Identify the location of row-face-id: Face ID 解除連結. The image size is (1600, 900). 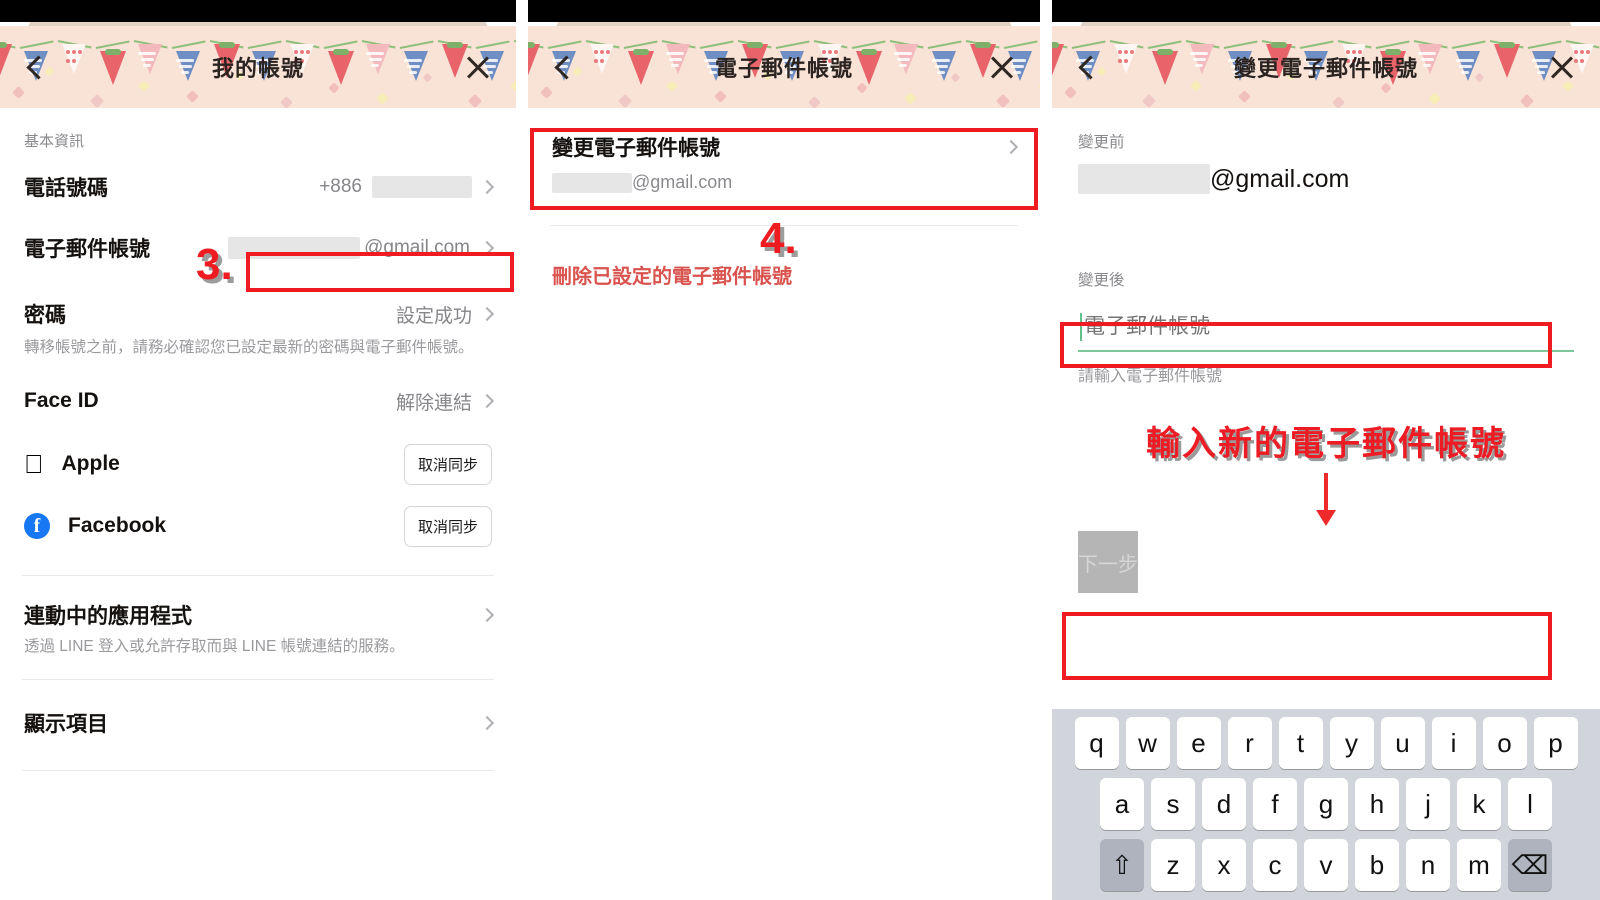
(258, 401).